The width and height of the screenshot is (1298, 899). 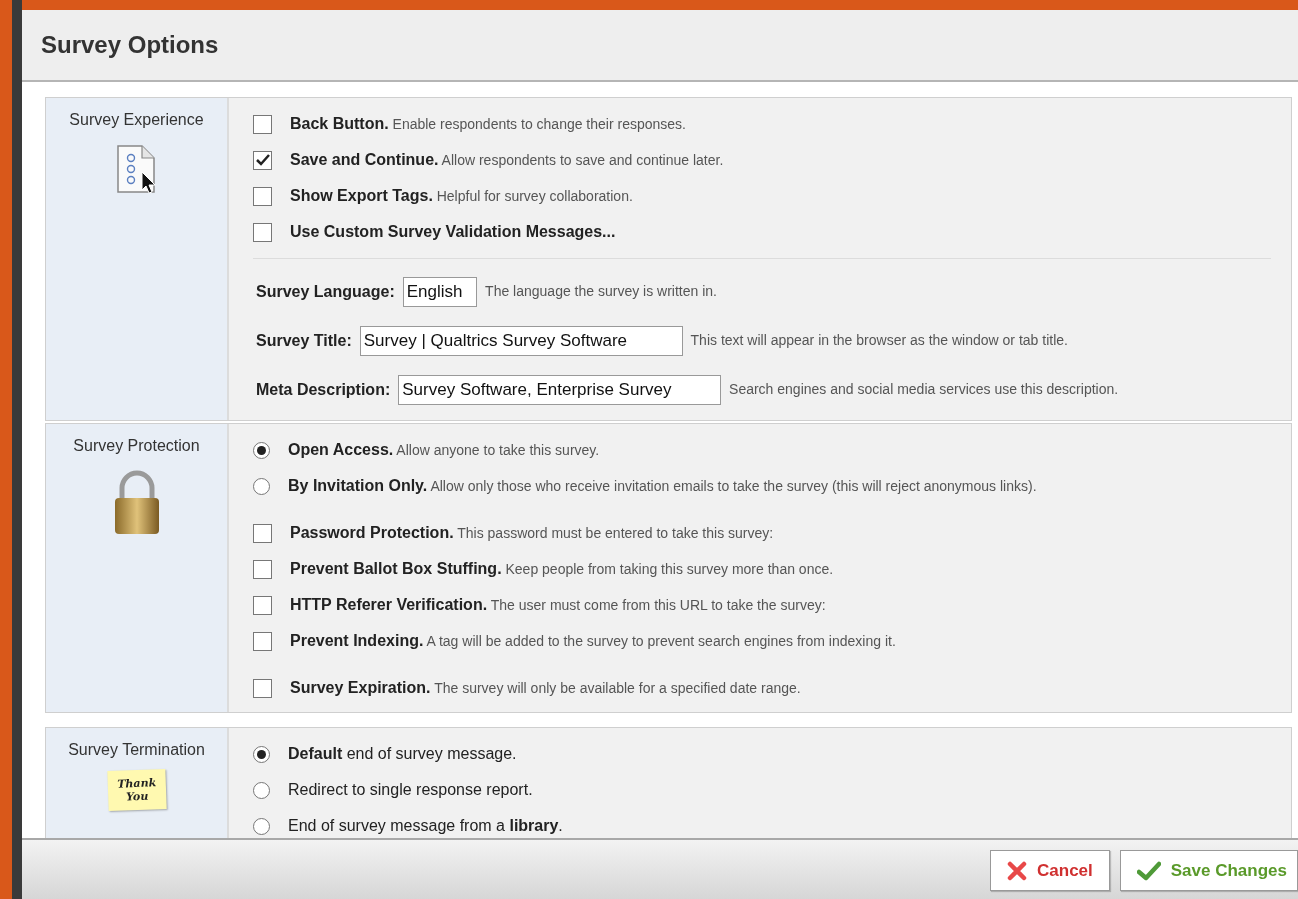 I want to click on field-hint: Search engines and social media services use this description., so click(x=924, y=389).